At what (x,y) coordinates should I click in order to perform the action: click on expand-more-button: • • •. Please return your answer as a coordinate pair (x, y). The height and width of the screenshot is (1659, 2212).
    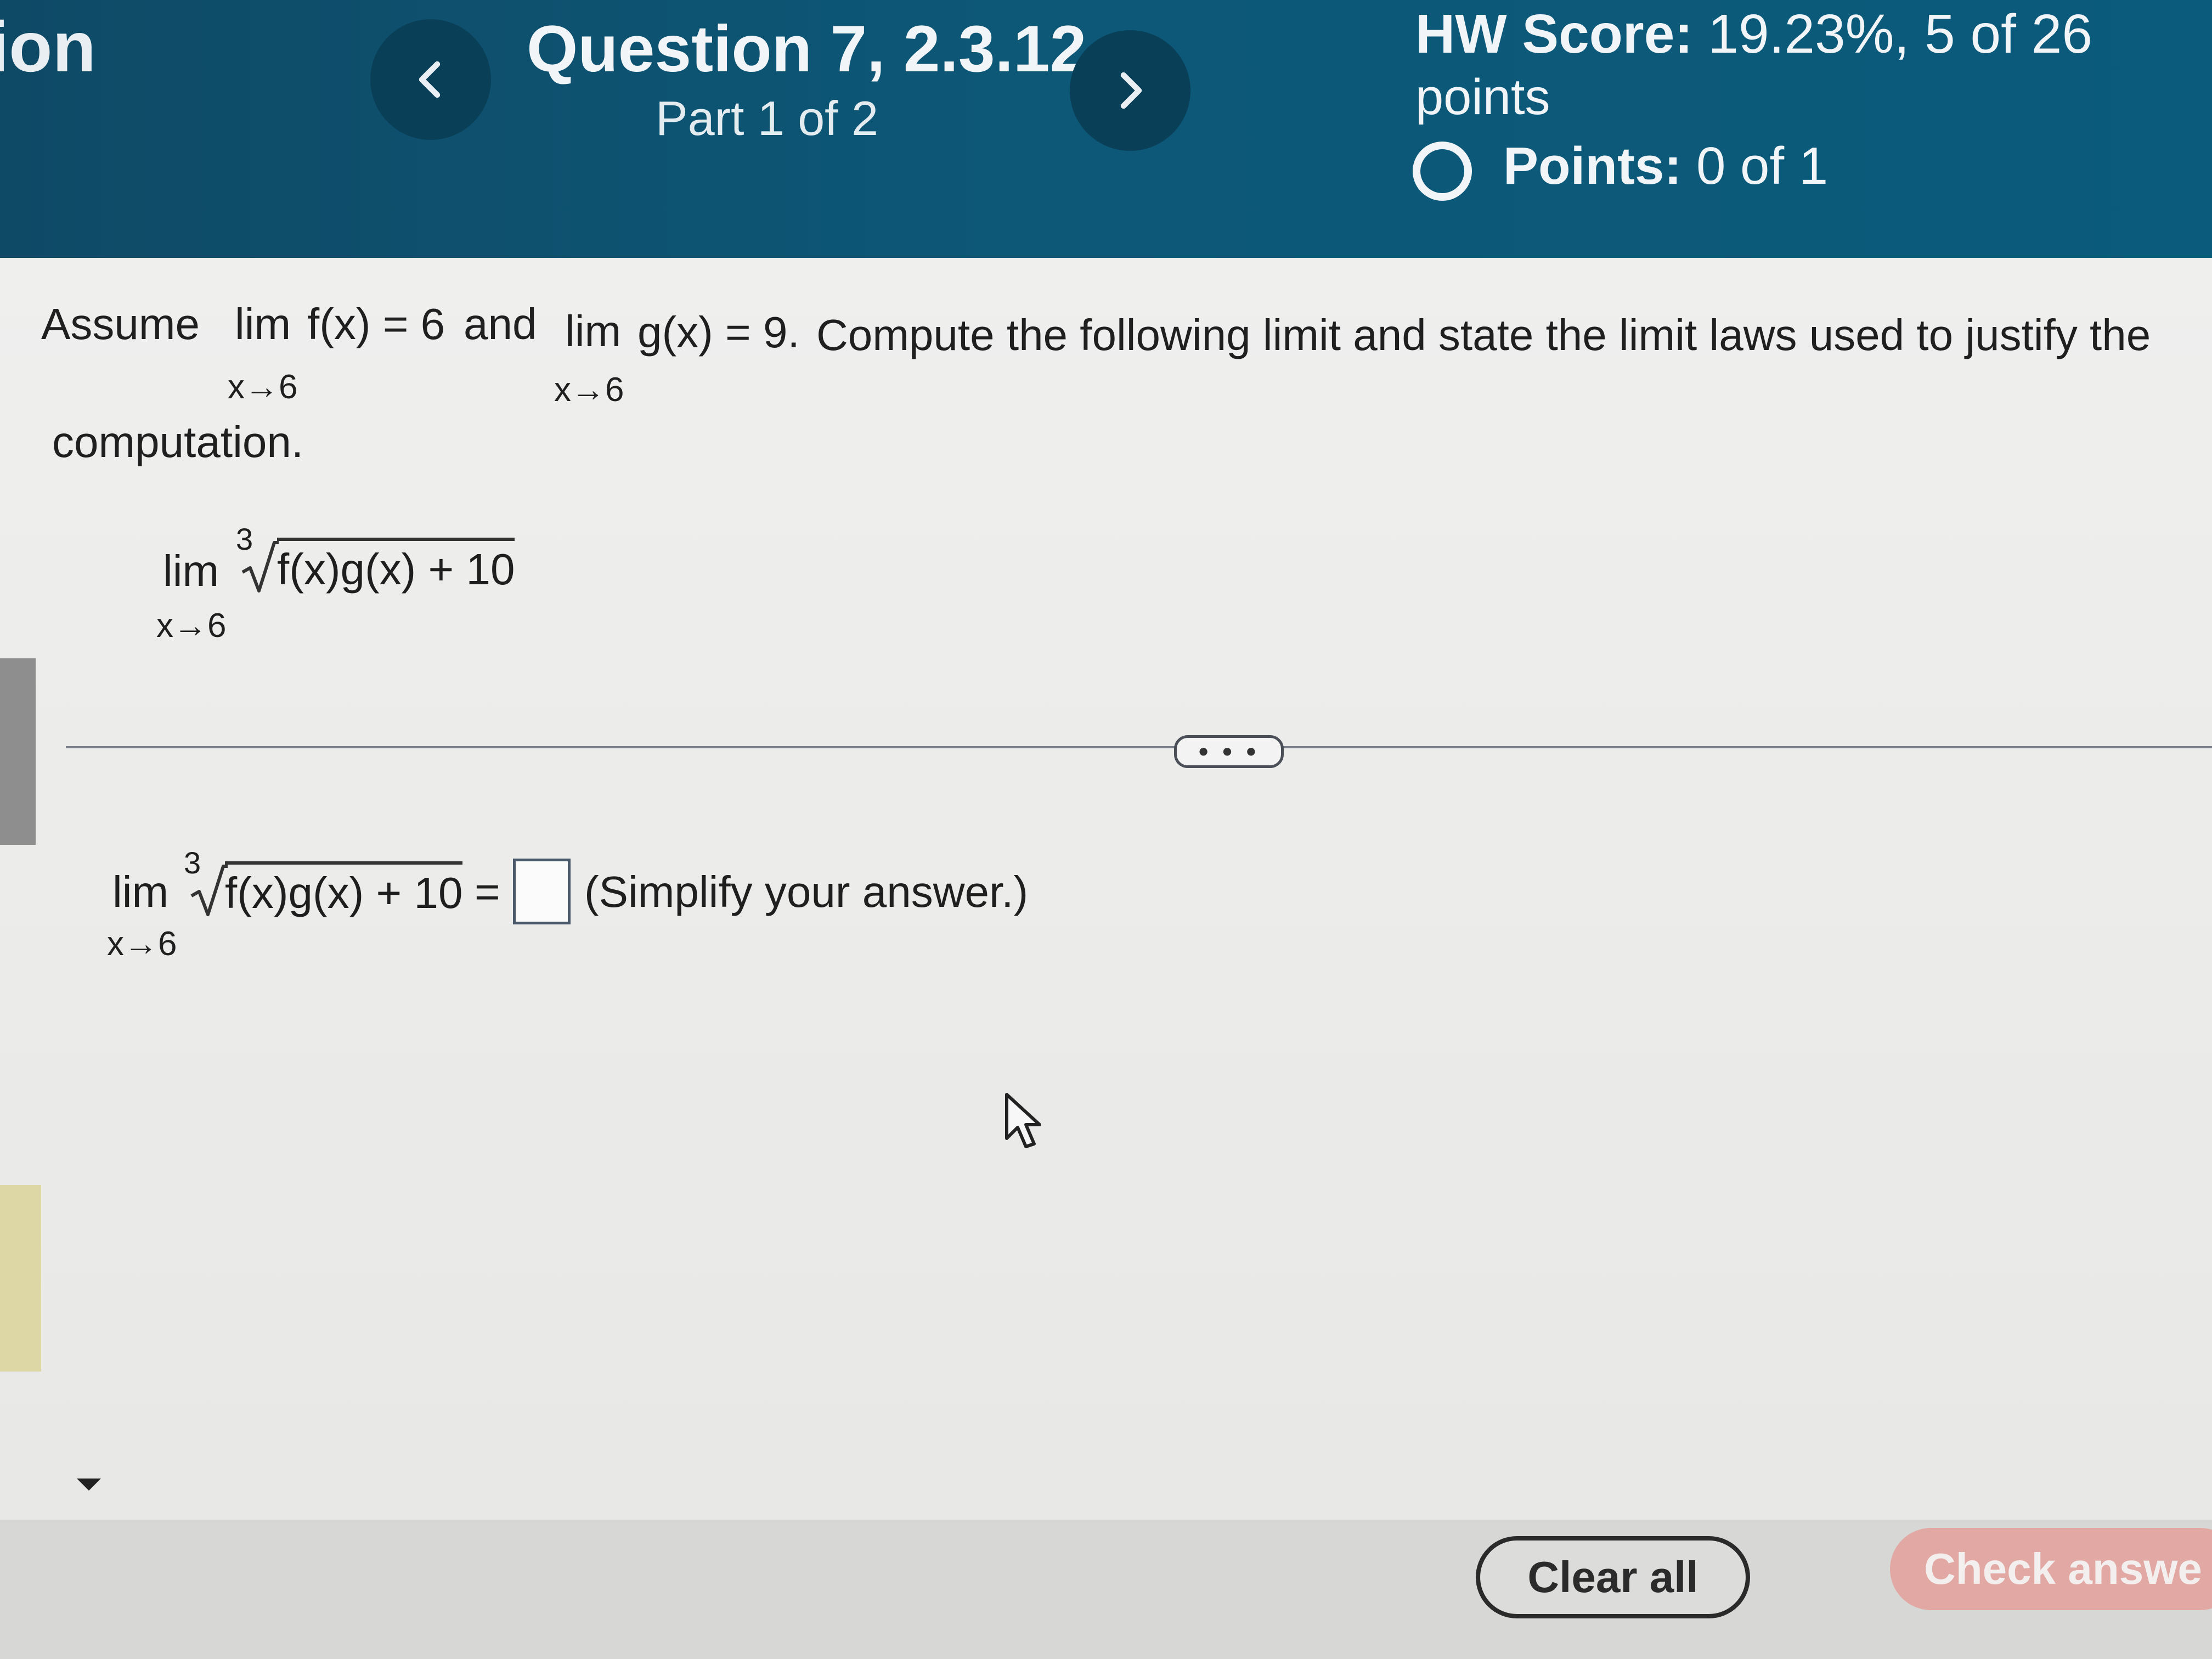
    Looking at the image, I should click on (1229, 751).